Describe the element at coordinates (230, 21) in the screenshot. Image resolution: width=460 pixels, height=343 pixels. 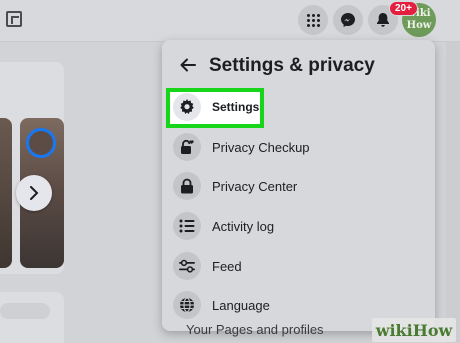
I see `top-navigation-bar: 20+ wiki How` at that location.